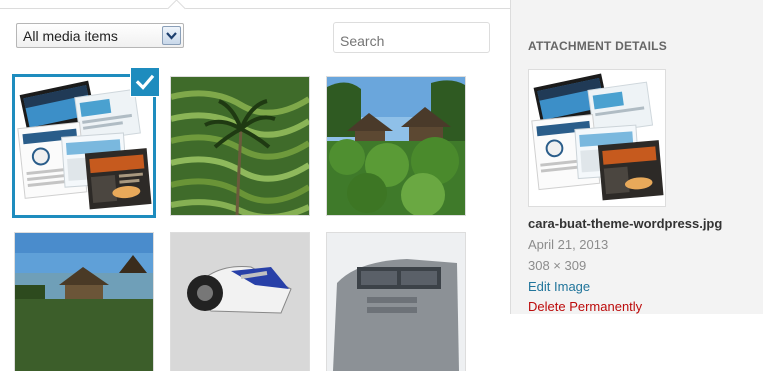 The image size is (763, 371). I want to click on modal-tab-notch, so click(176, 9).